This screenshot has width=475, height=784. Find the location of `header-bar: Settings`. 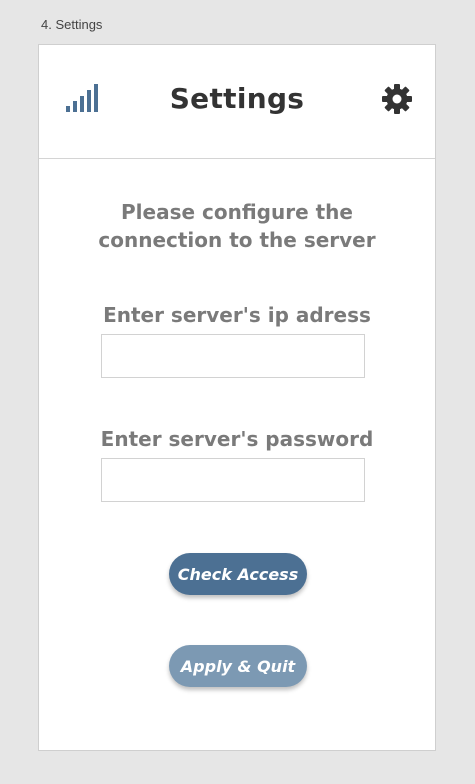

header-bar: Settings is located at coordinates (237, 102).